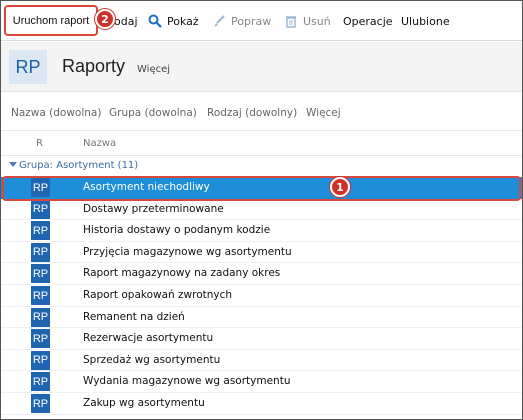 This screenshot has width=523, height=420. What do you see at coordinates (39, 143) in the screenshot?
I see `column-r-header: R` at bounding box center [39, 143].